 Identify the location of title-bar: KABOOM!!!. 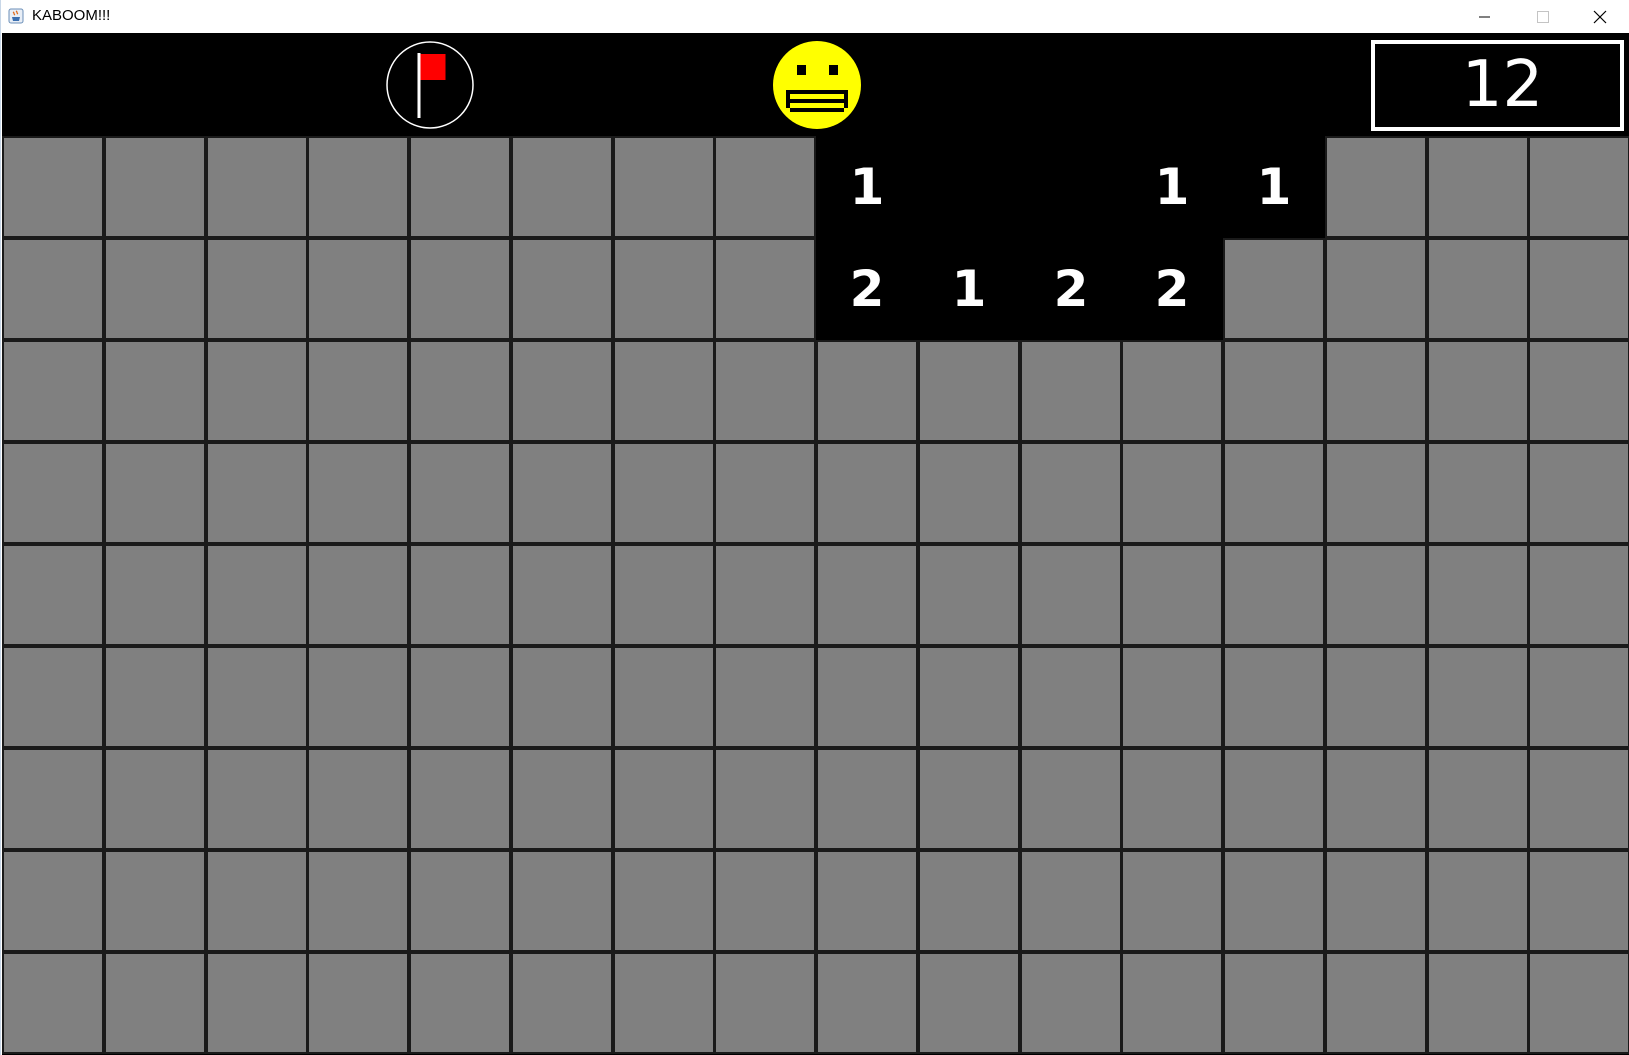
(815, 16).